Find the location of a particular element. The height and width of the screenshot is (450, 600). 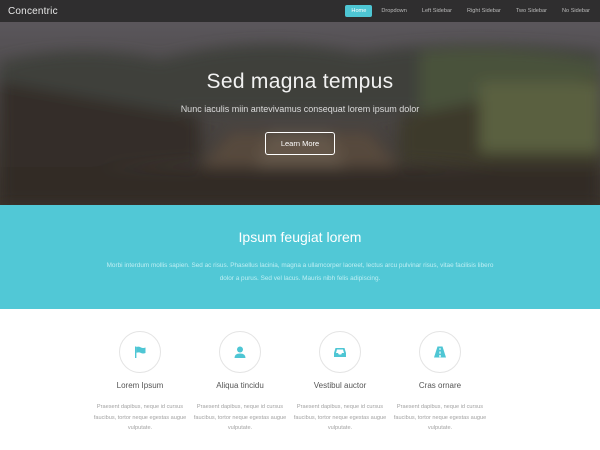

road-icon is located at coordinates (440, 352).